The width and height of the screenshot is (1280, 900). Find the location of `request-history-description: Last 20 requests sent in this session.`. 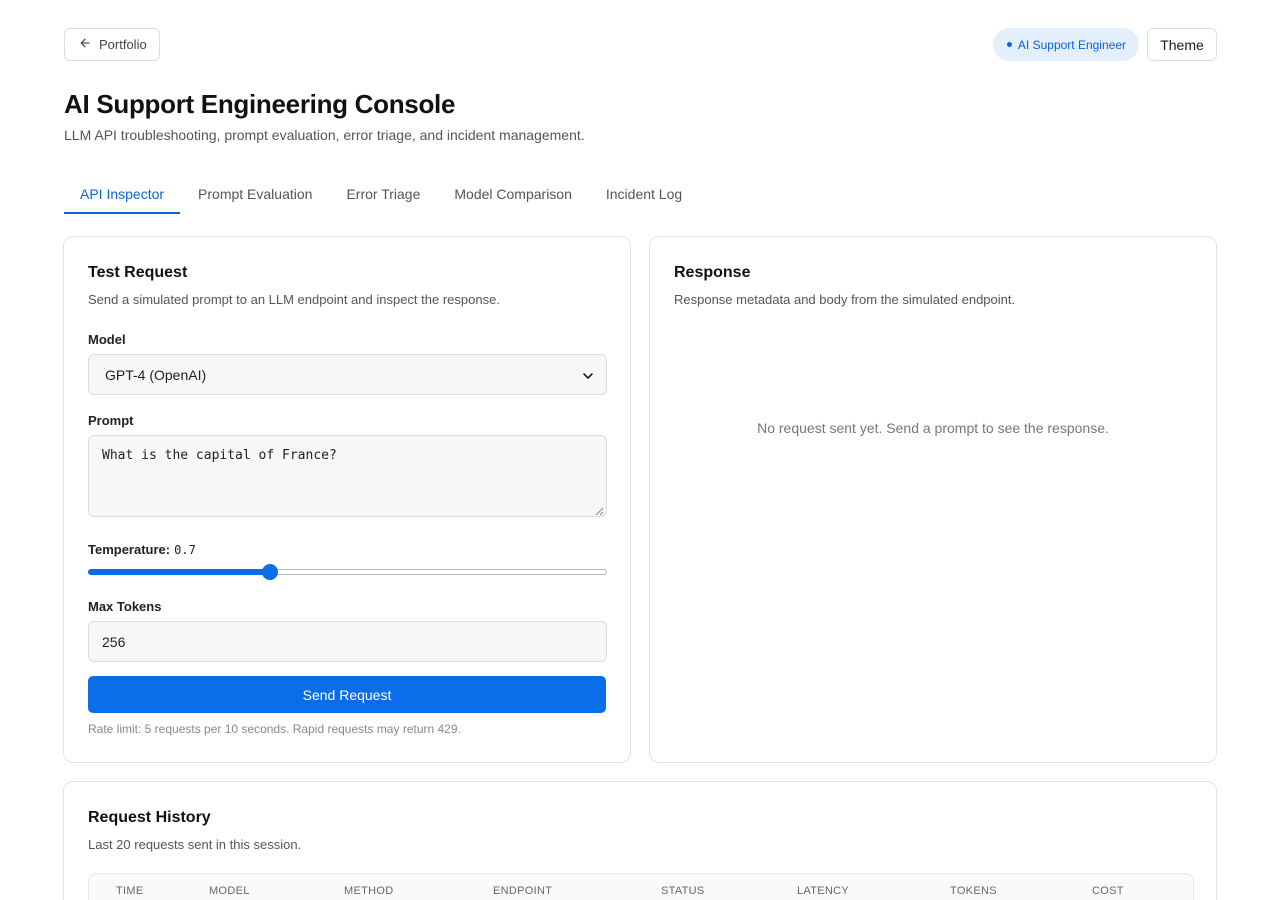

request-history-description: Last 20 requests sent in this session. is located at coordinates (195, 844).